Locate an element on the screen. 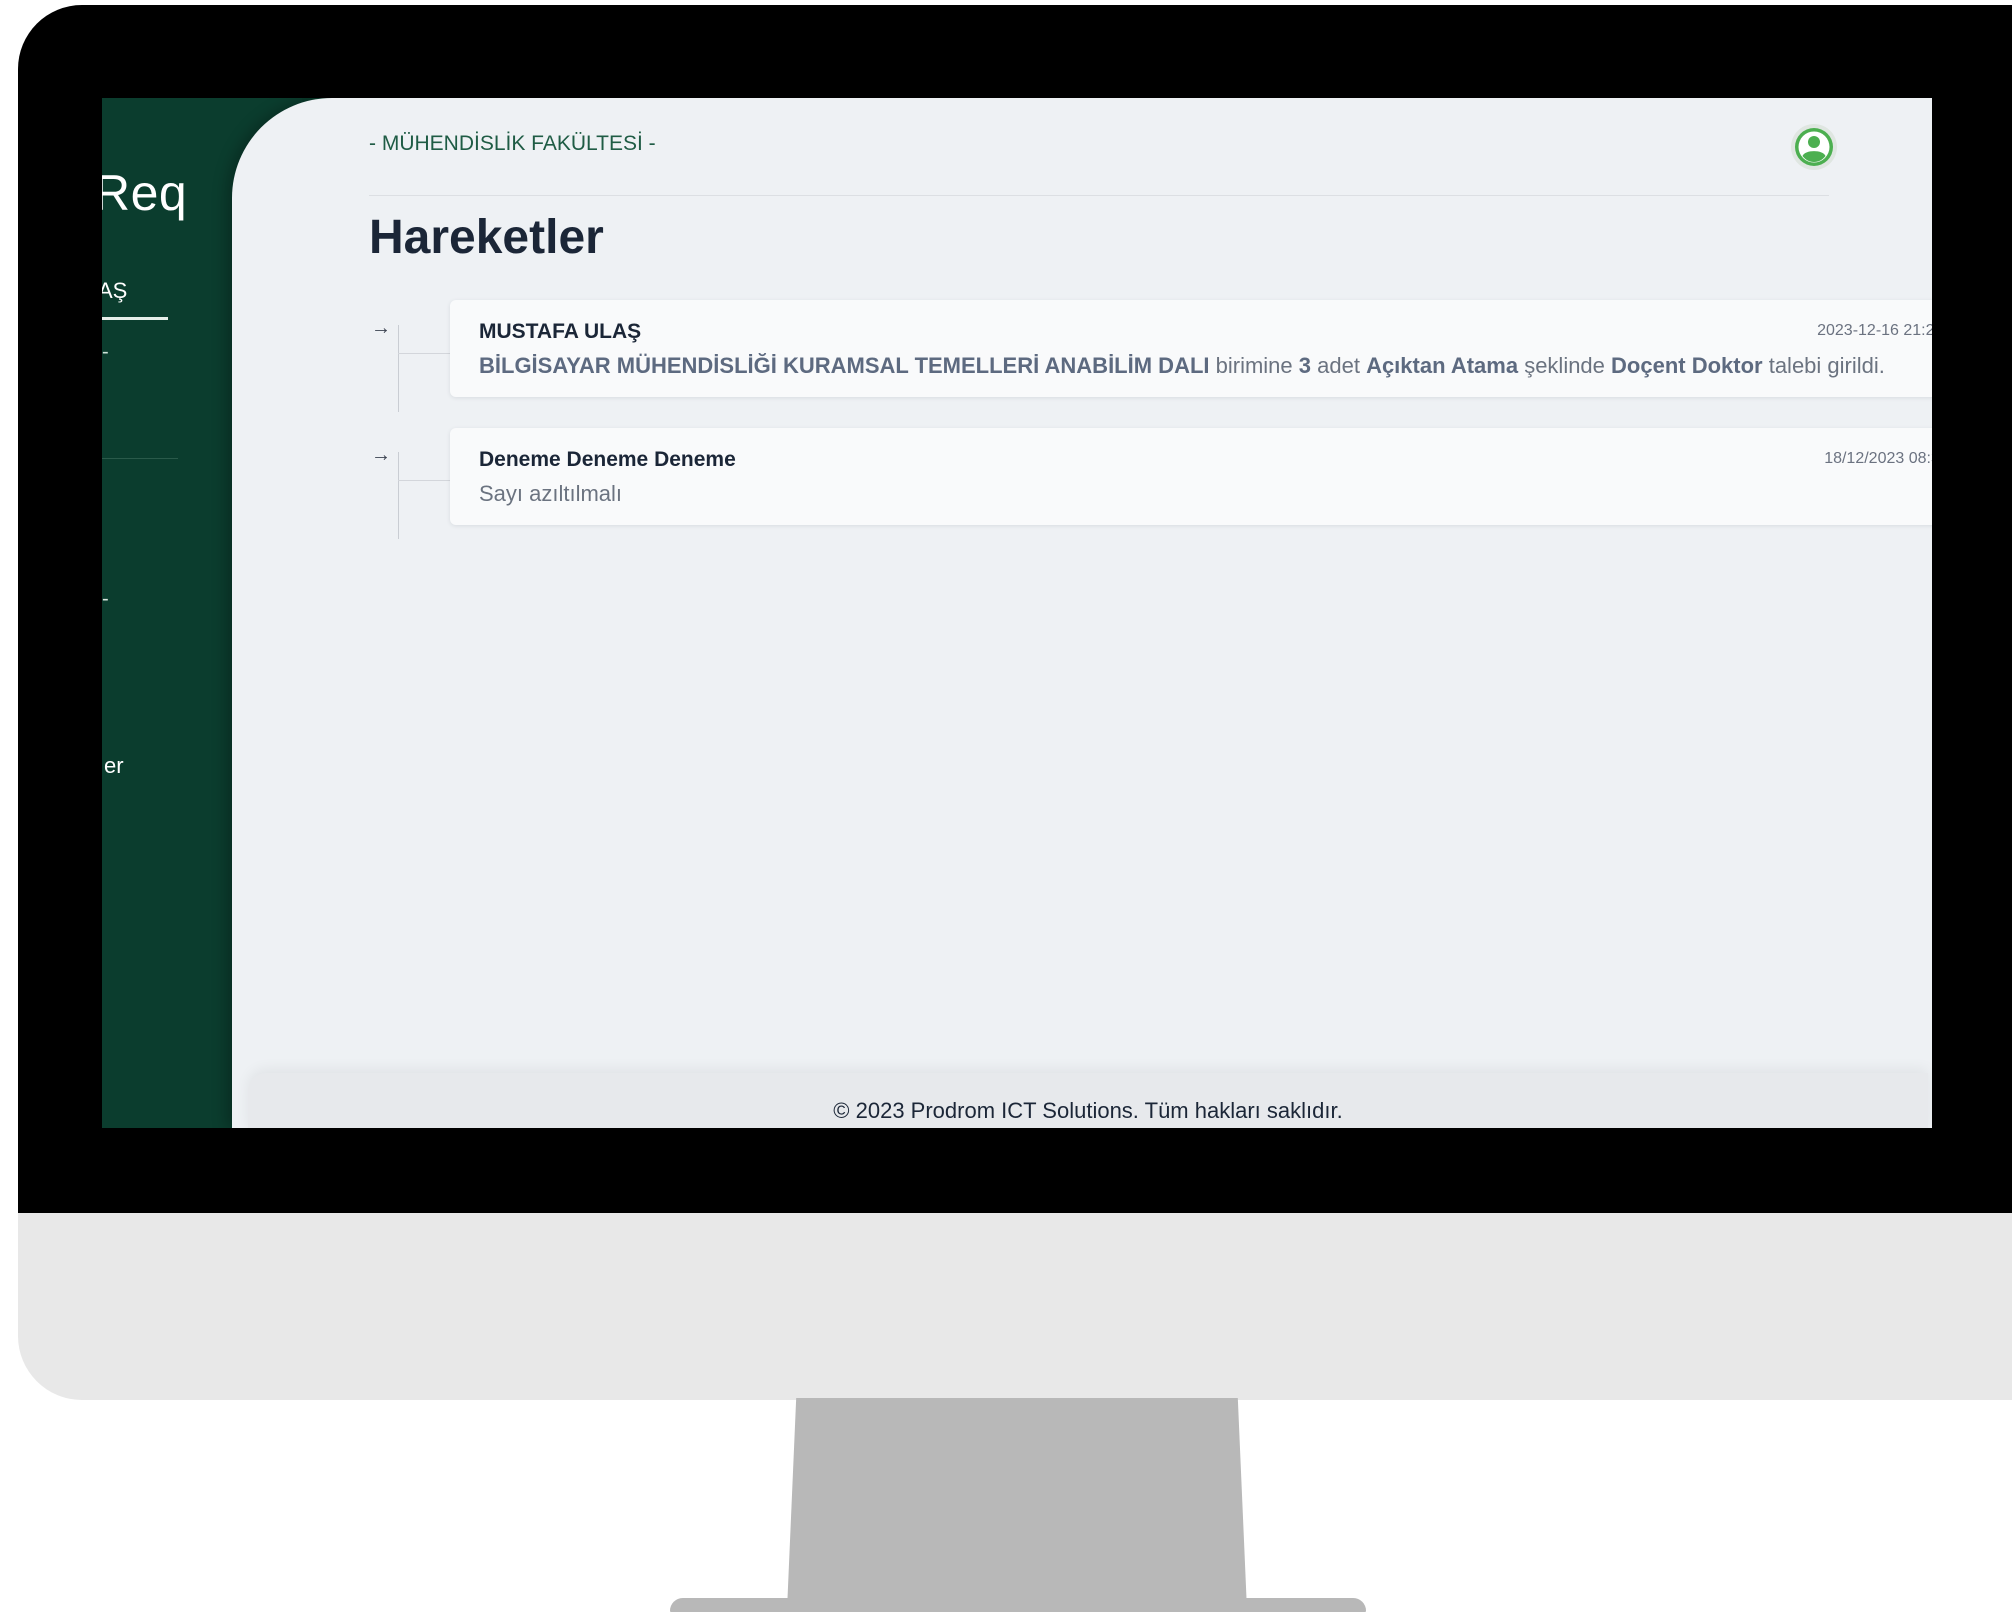 Image resolution: width=2012 pixels, height=1616 pixels. description-text: şeklinde is located at coordinates (1565, 365).